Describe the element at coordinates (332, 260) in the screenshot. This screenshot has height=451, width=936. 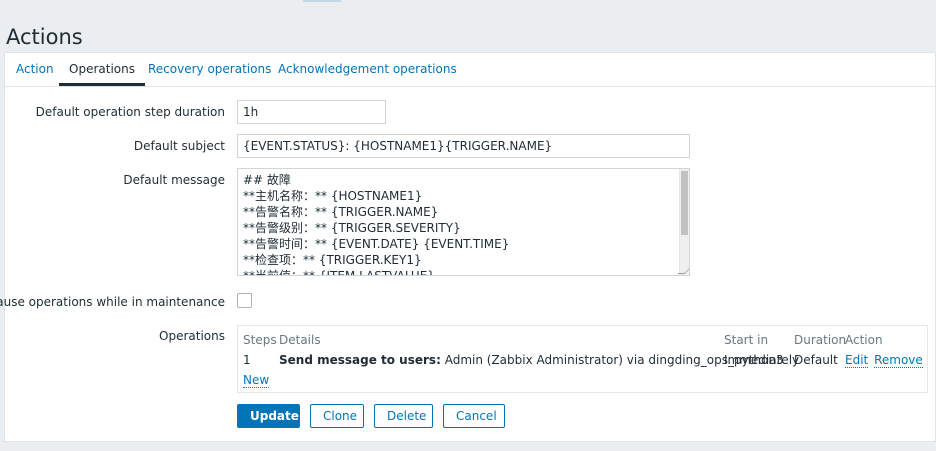
I see `message-line: **检查项：** {TRIGGER.KEY1}` at that location.